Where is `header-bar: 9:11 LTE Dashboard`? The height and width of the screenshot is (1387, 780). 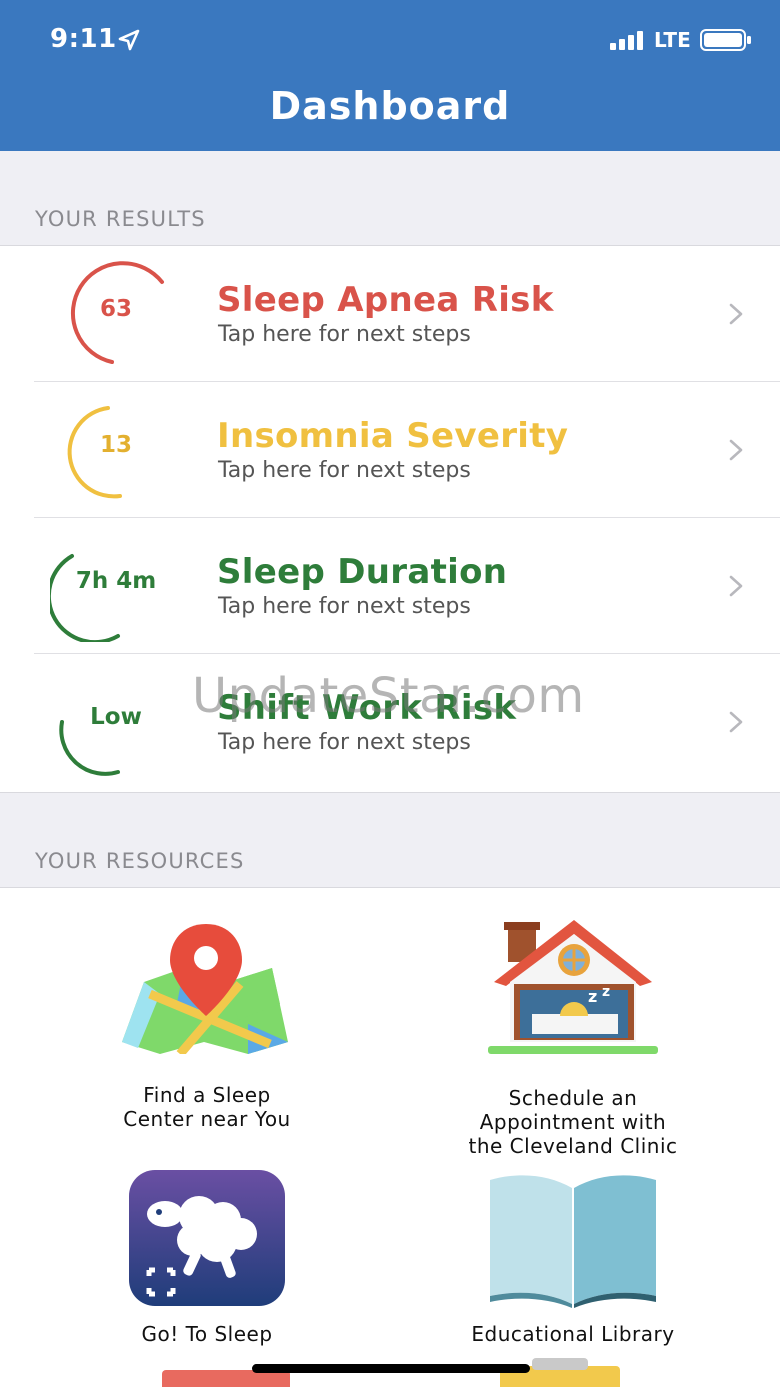 header-bar: 9:11 LTE Dashboard is located at coordinates (390, 75).